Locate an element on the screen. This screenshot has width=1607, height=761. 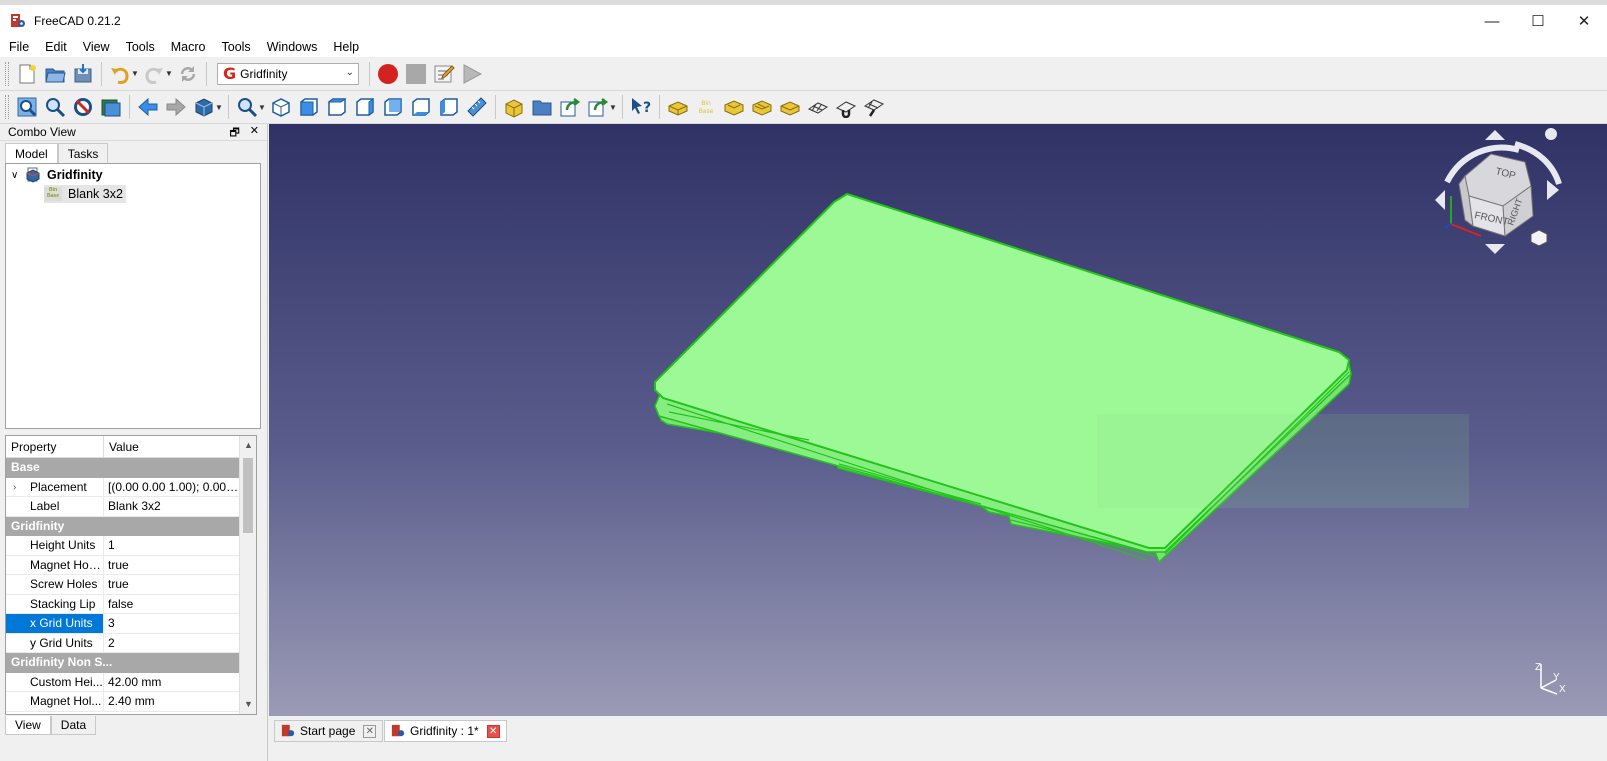
property-row: Stacking Lip false is located at coordinates (122, 604).